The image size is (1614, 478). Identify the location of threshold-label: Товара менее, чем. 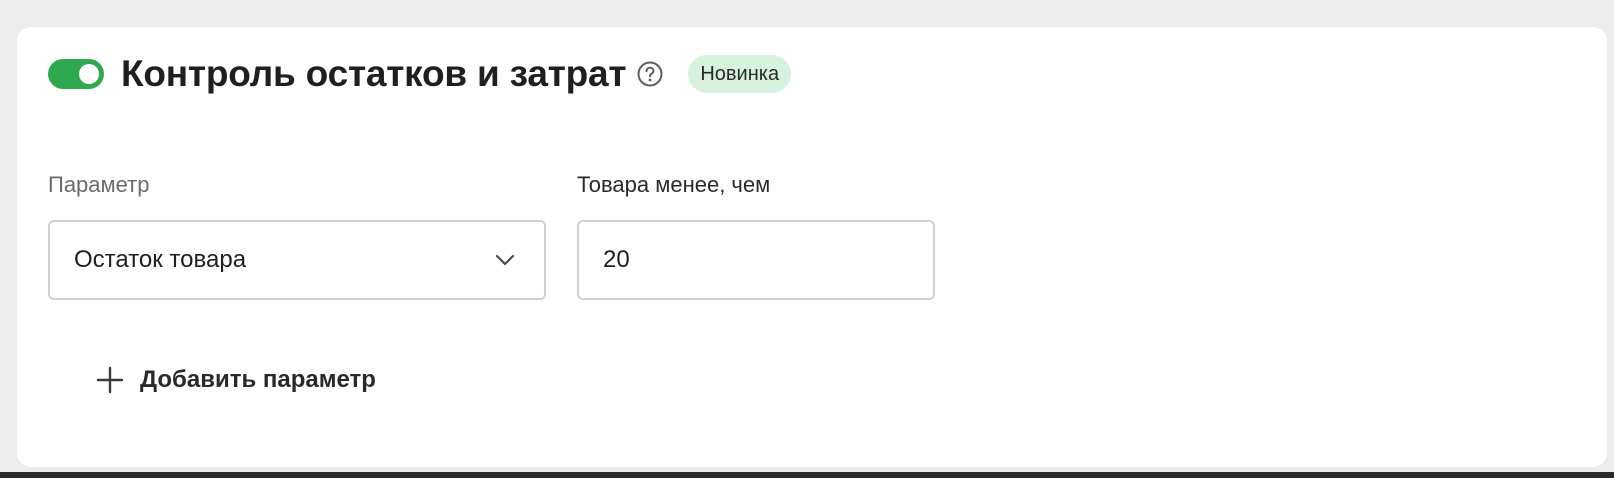
(674, 184).